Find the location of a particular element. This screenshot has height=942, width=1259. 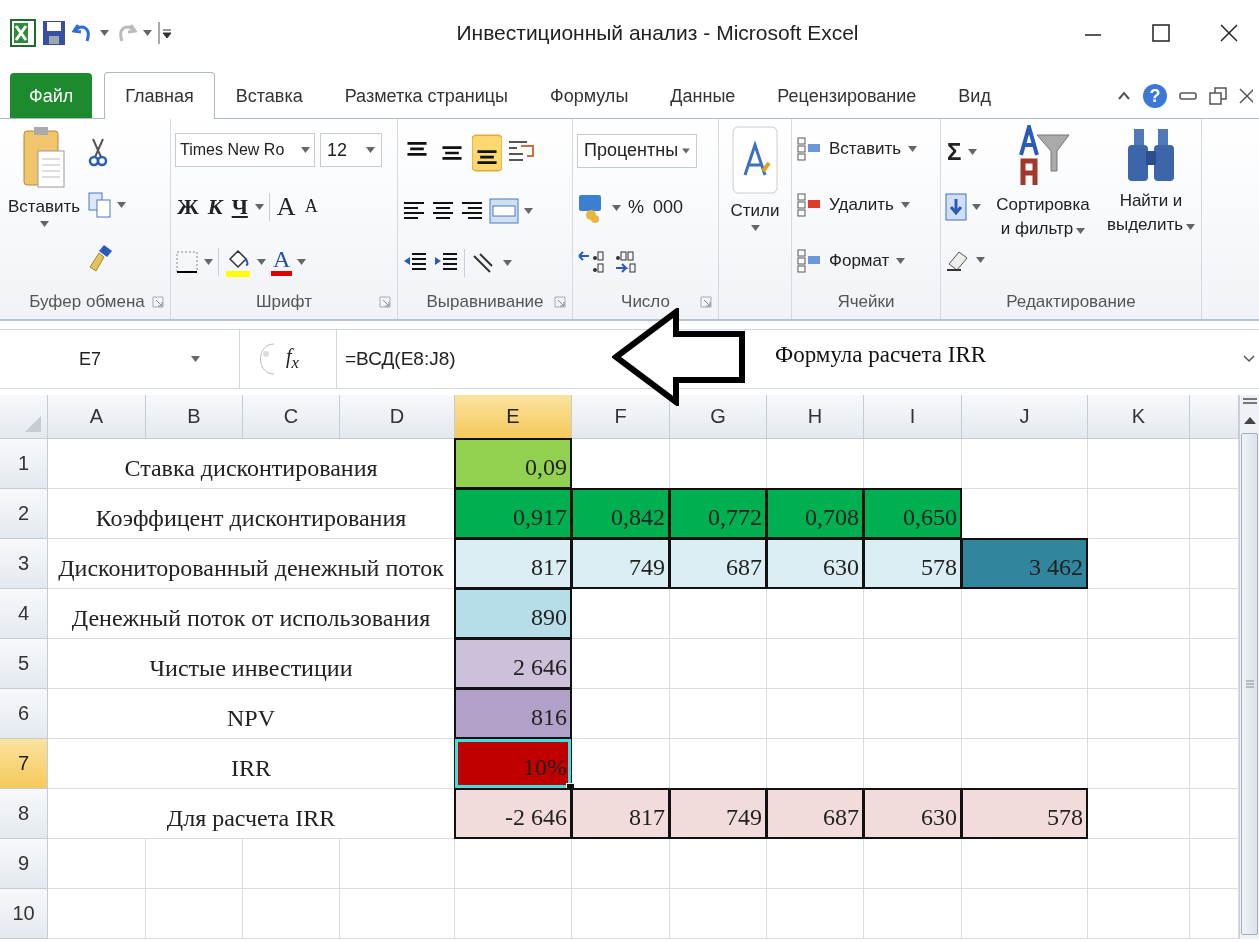

split-handle-icon is located at coordinates (1249, 402).